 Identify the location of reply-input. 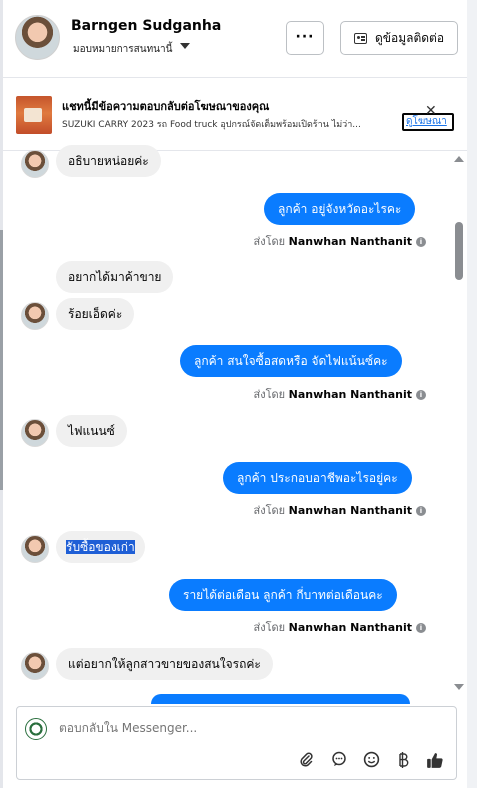
(209, 728).